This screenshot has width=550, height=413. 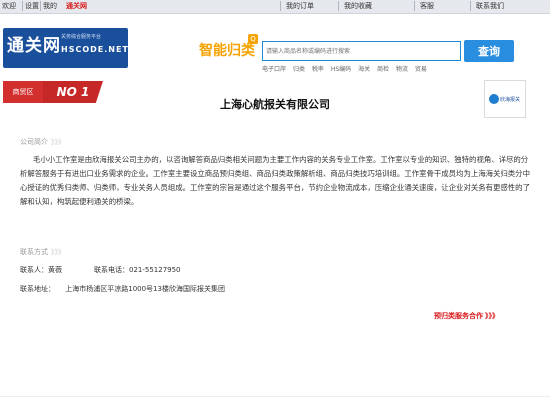 I want to click on search-sublinks: 电子口岸 归类 税率 HS编码 海关 商检 物流 贸易, so click(x=347, y=68).